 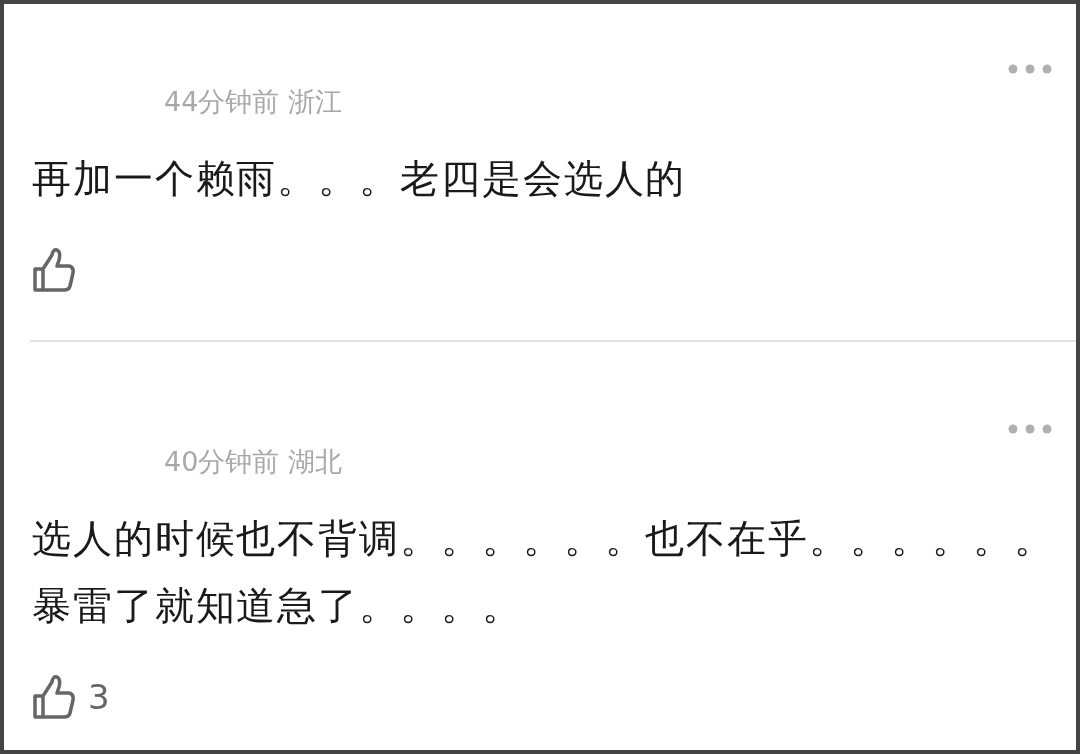 I want to click on comment-meta: 40分钟前 湖北, so click(x=253, y=462).